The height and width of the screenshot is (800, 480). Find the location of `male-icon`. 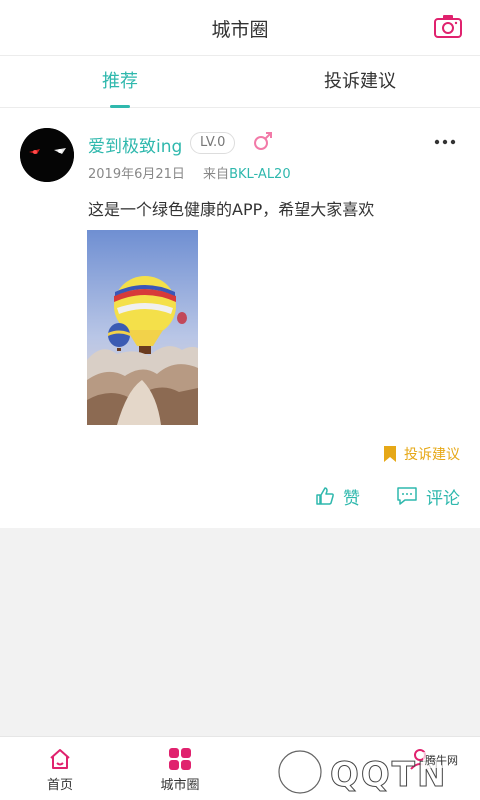

male-icon is located at coordinates (263, 141).